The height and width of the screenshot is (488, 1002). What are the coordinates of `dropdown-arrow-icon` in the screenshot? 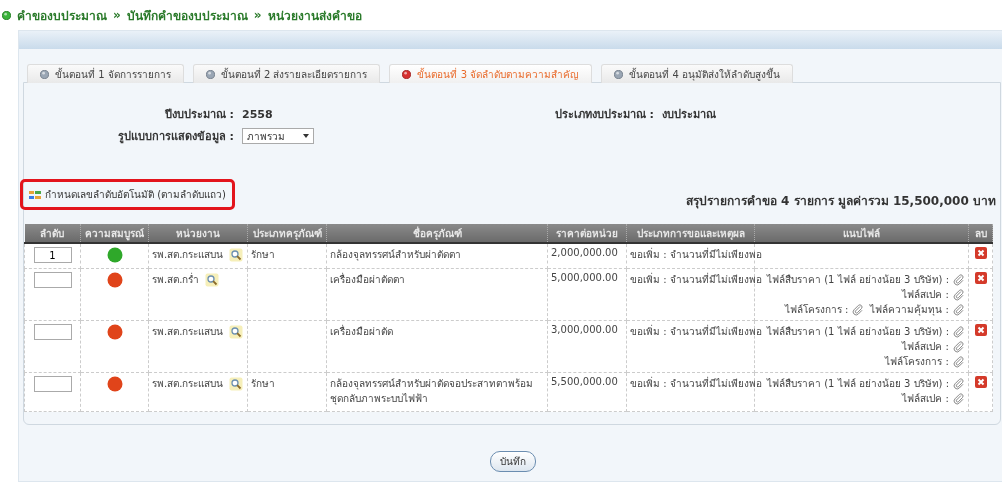 It's located at (306, 136).